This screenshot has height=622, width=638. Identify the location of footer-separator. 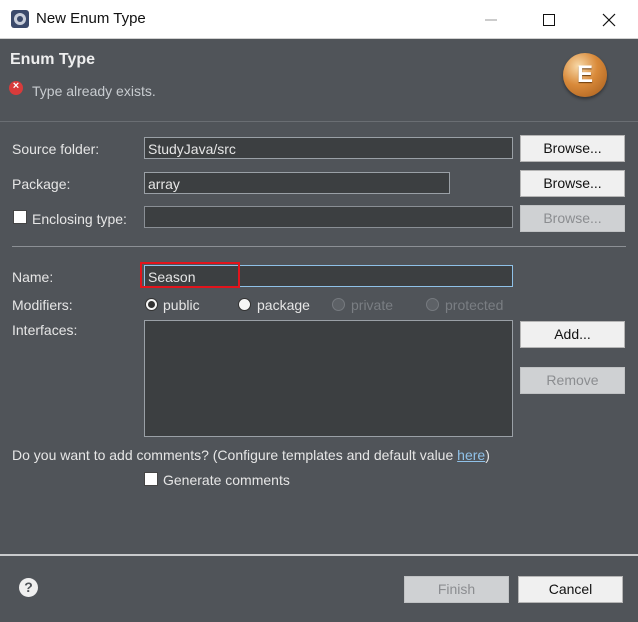
(319, 555).